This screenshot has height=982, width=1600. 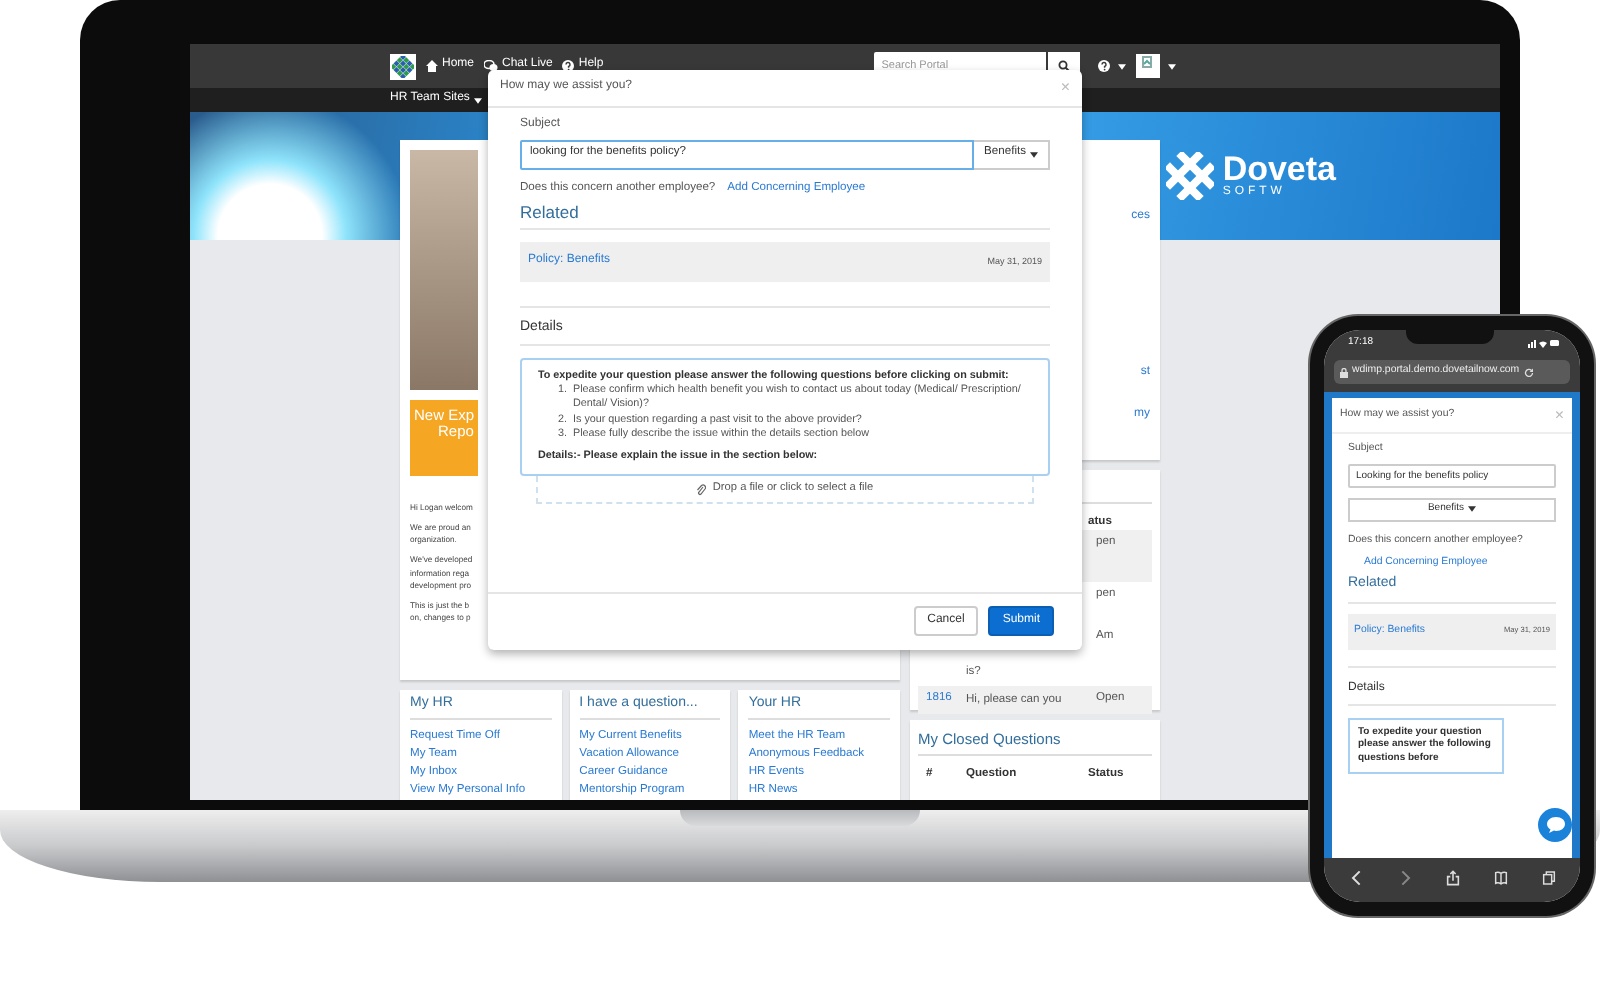 What do you see at coordinates (1279, 168) in the screenshot?
I see `brand-name: Doveta` at bounding box center [1279, 168].